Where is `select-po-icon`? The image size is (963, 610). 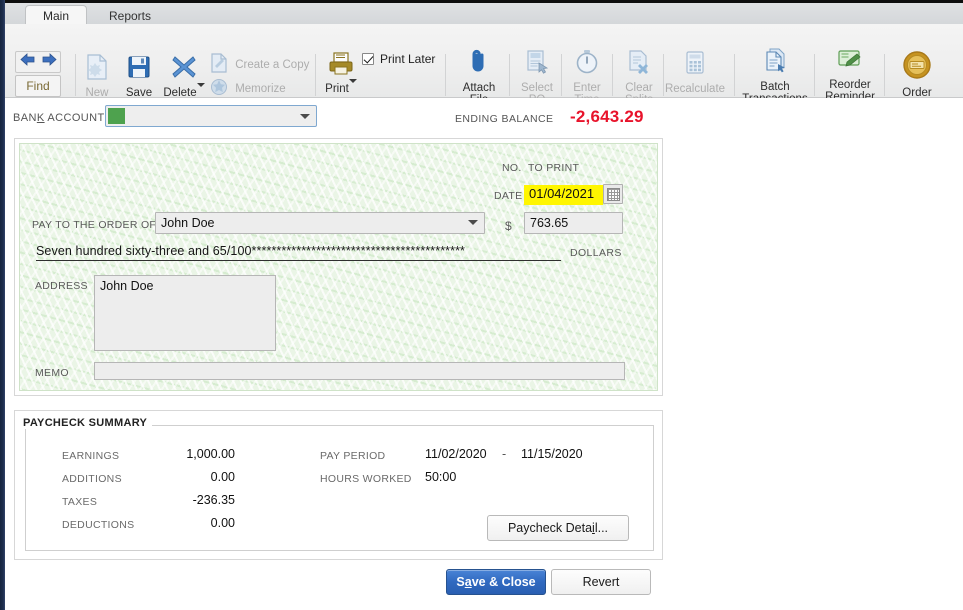
select-po-icon is located at coordinates (537, 64).